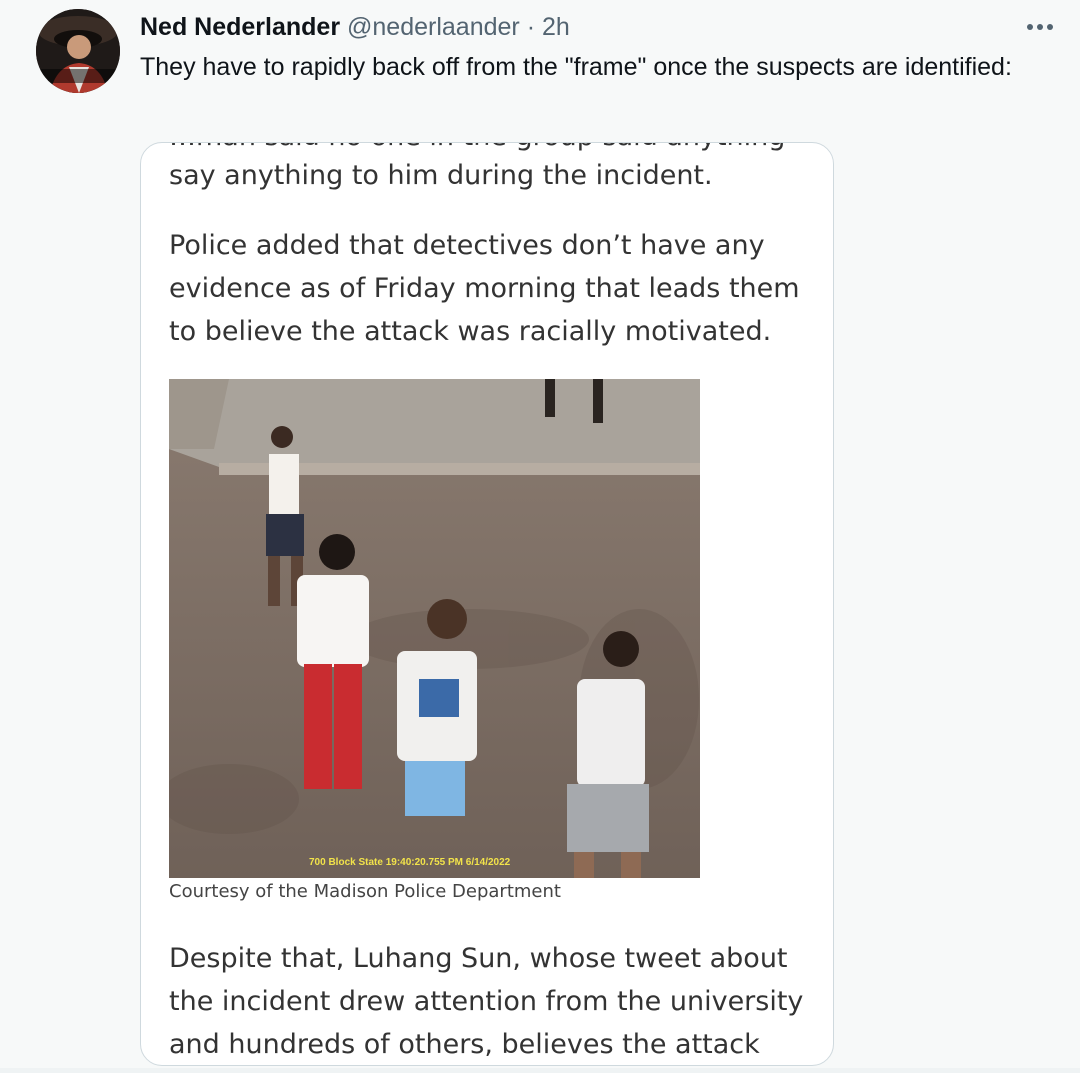 The height and width of the screenshot is (1073, 1080). What do you see at coordinates (1040, 25) in the screenshot?
I see `more-icon` at bounding box center [1040, 25].